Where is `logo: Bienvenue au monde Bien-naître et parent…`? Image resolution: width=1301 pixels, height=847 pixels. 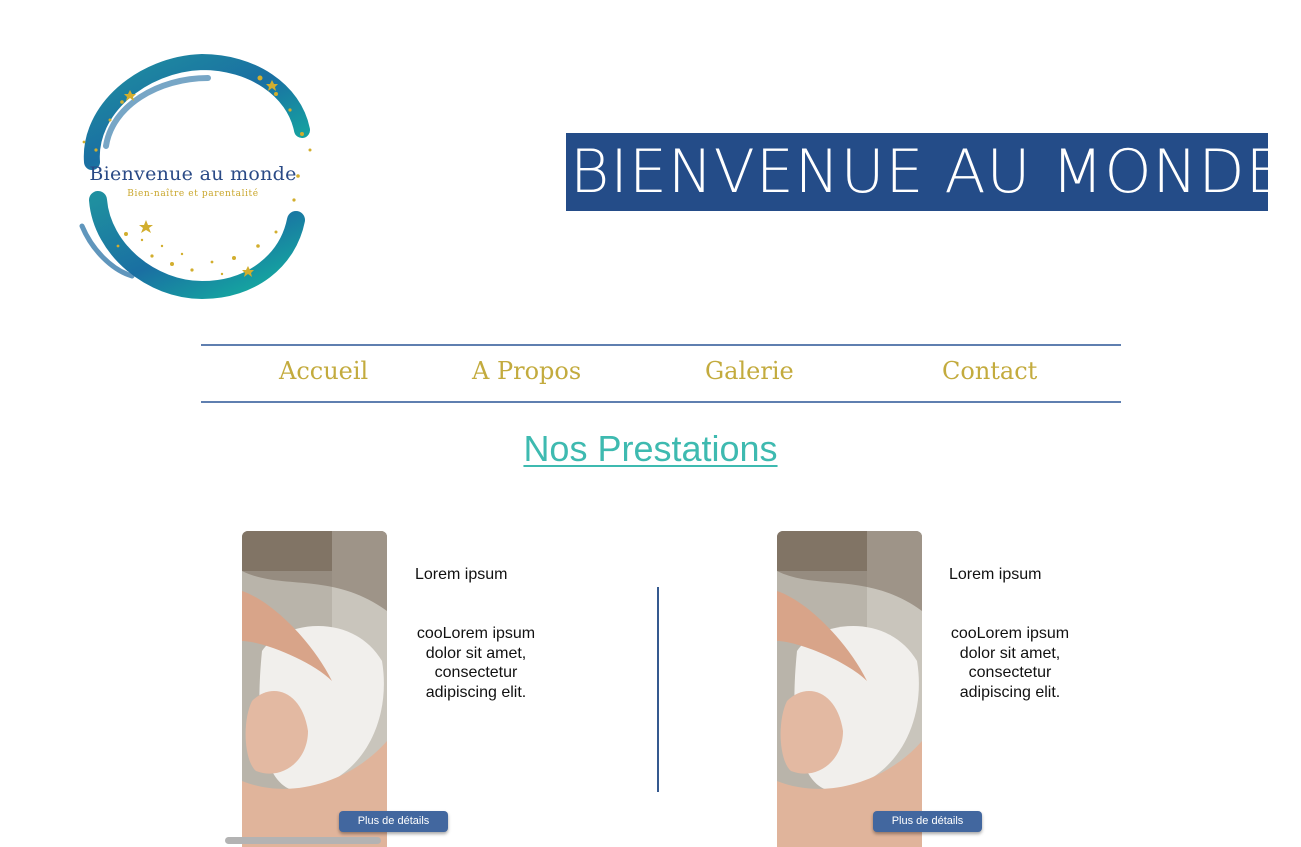 logo: Bienvenue au monde Bien-naître et parent… is located at coordinates (193, 176).